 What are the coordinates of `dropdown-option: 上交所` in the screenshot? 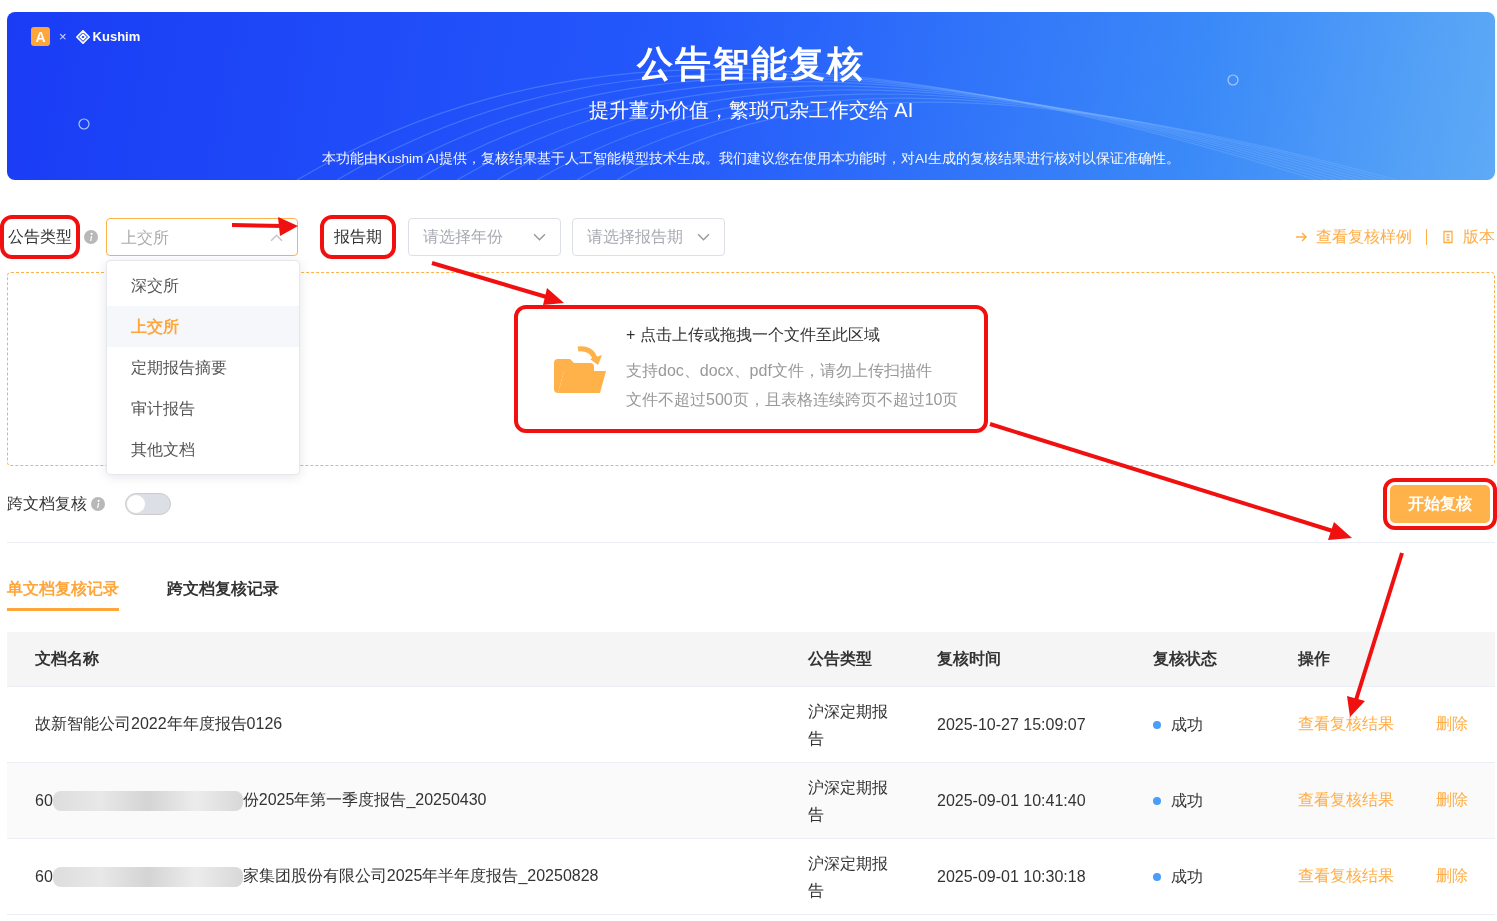 It's located at (203, 326).